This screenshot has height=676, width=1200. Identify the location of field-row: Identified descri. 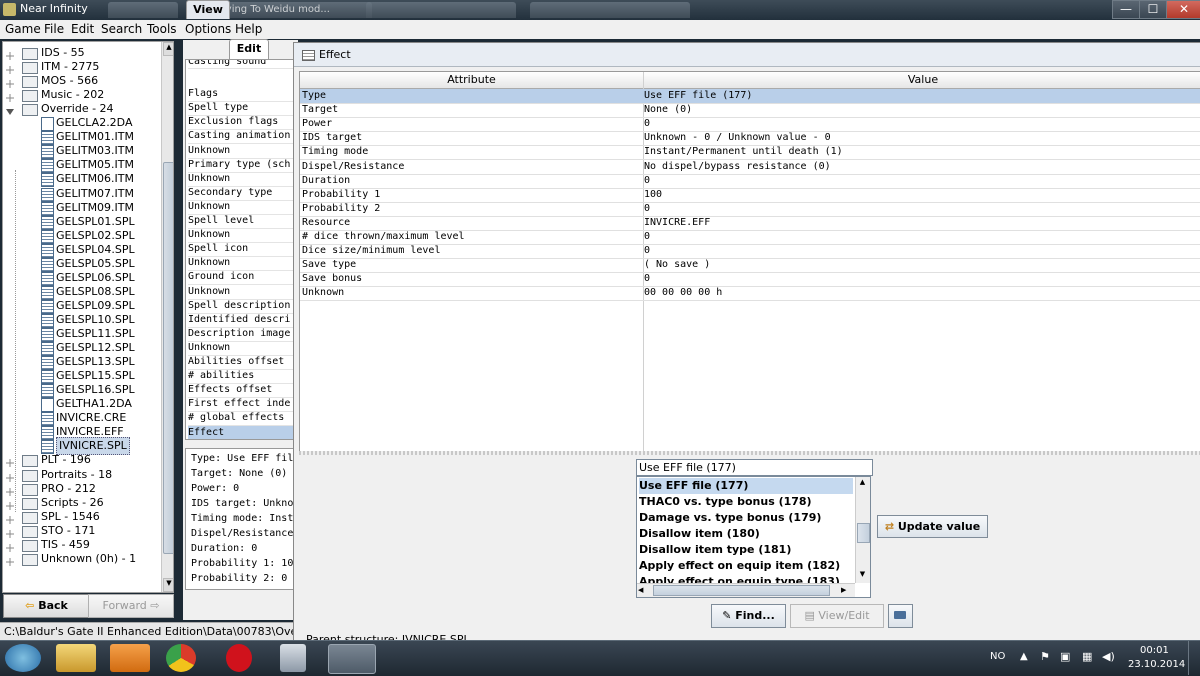
(242, 320).